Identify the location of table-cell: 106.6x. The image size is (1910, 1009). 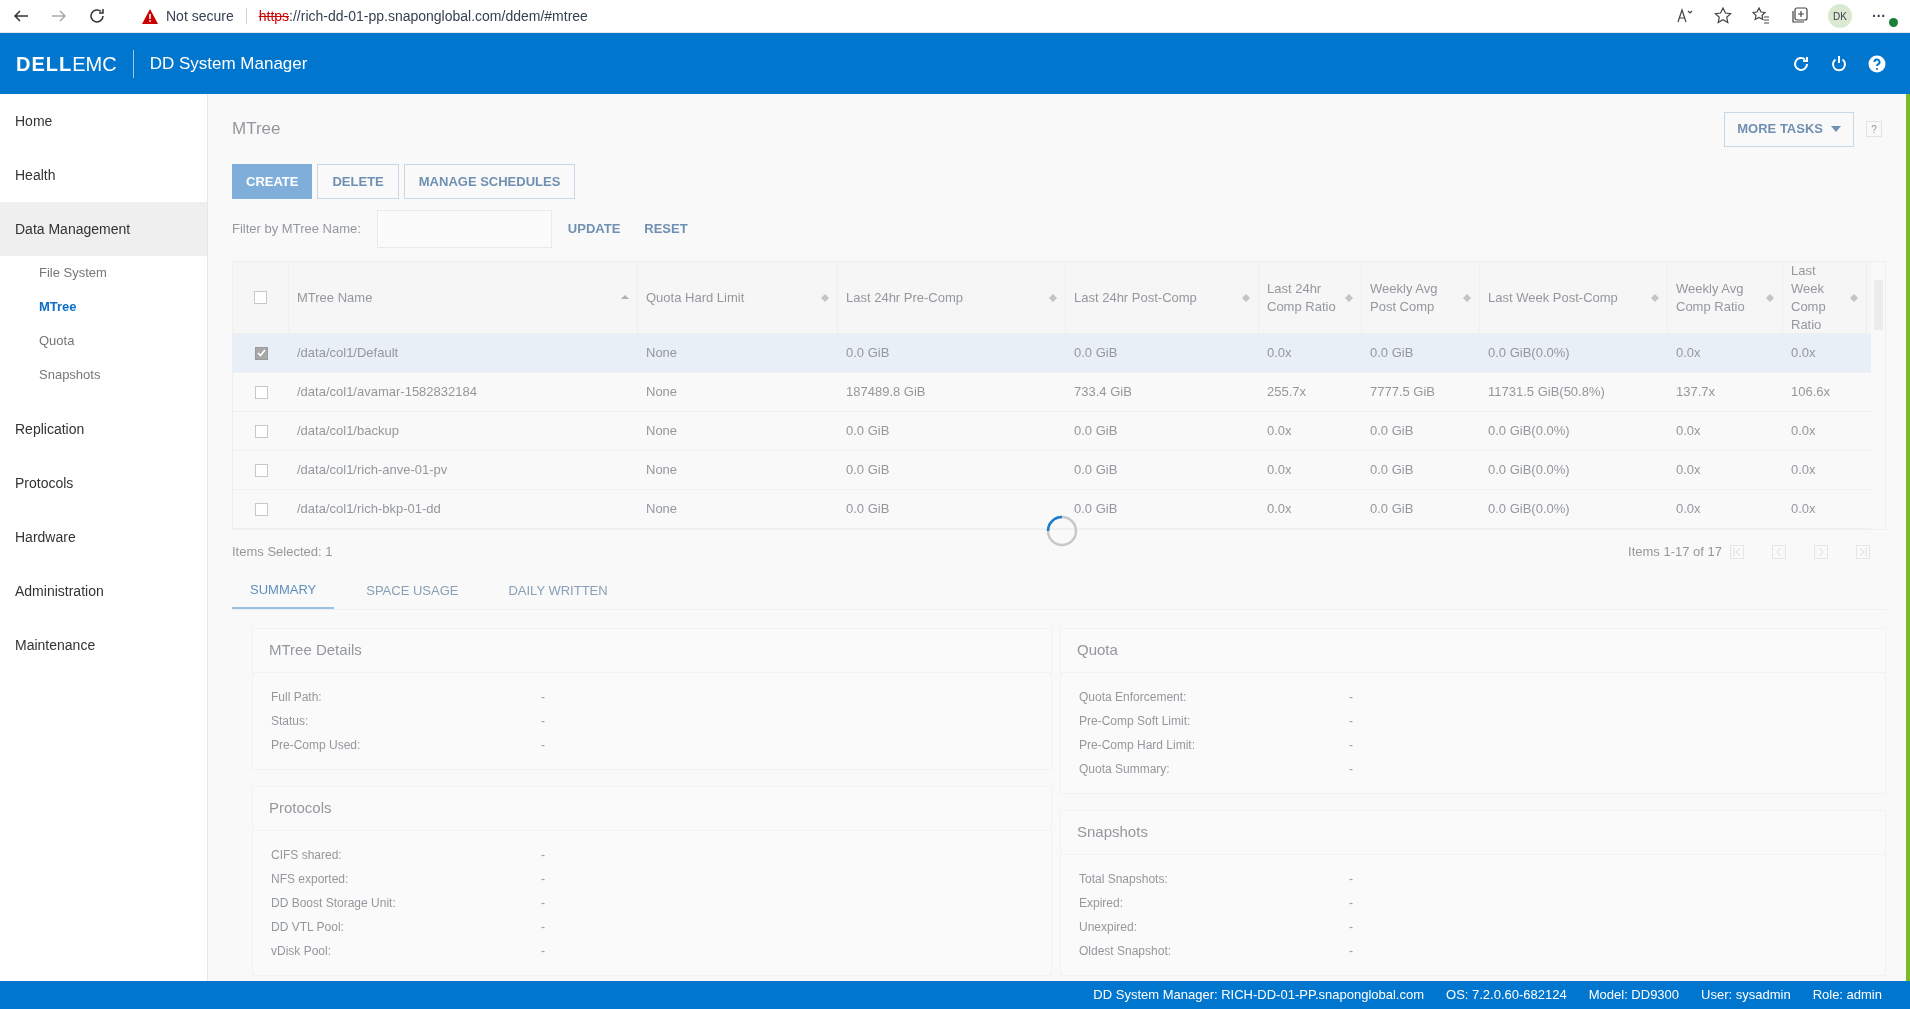
(1811, 392).